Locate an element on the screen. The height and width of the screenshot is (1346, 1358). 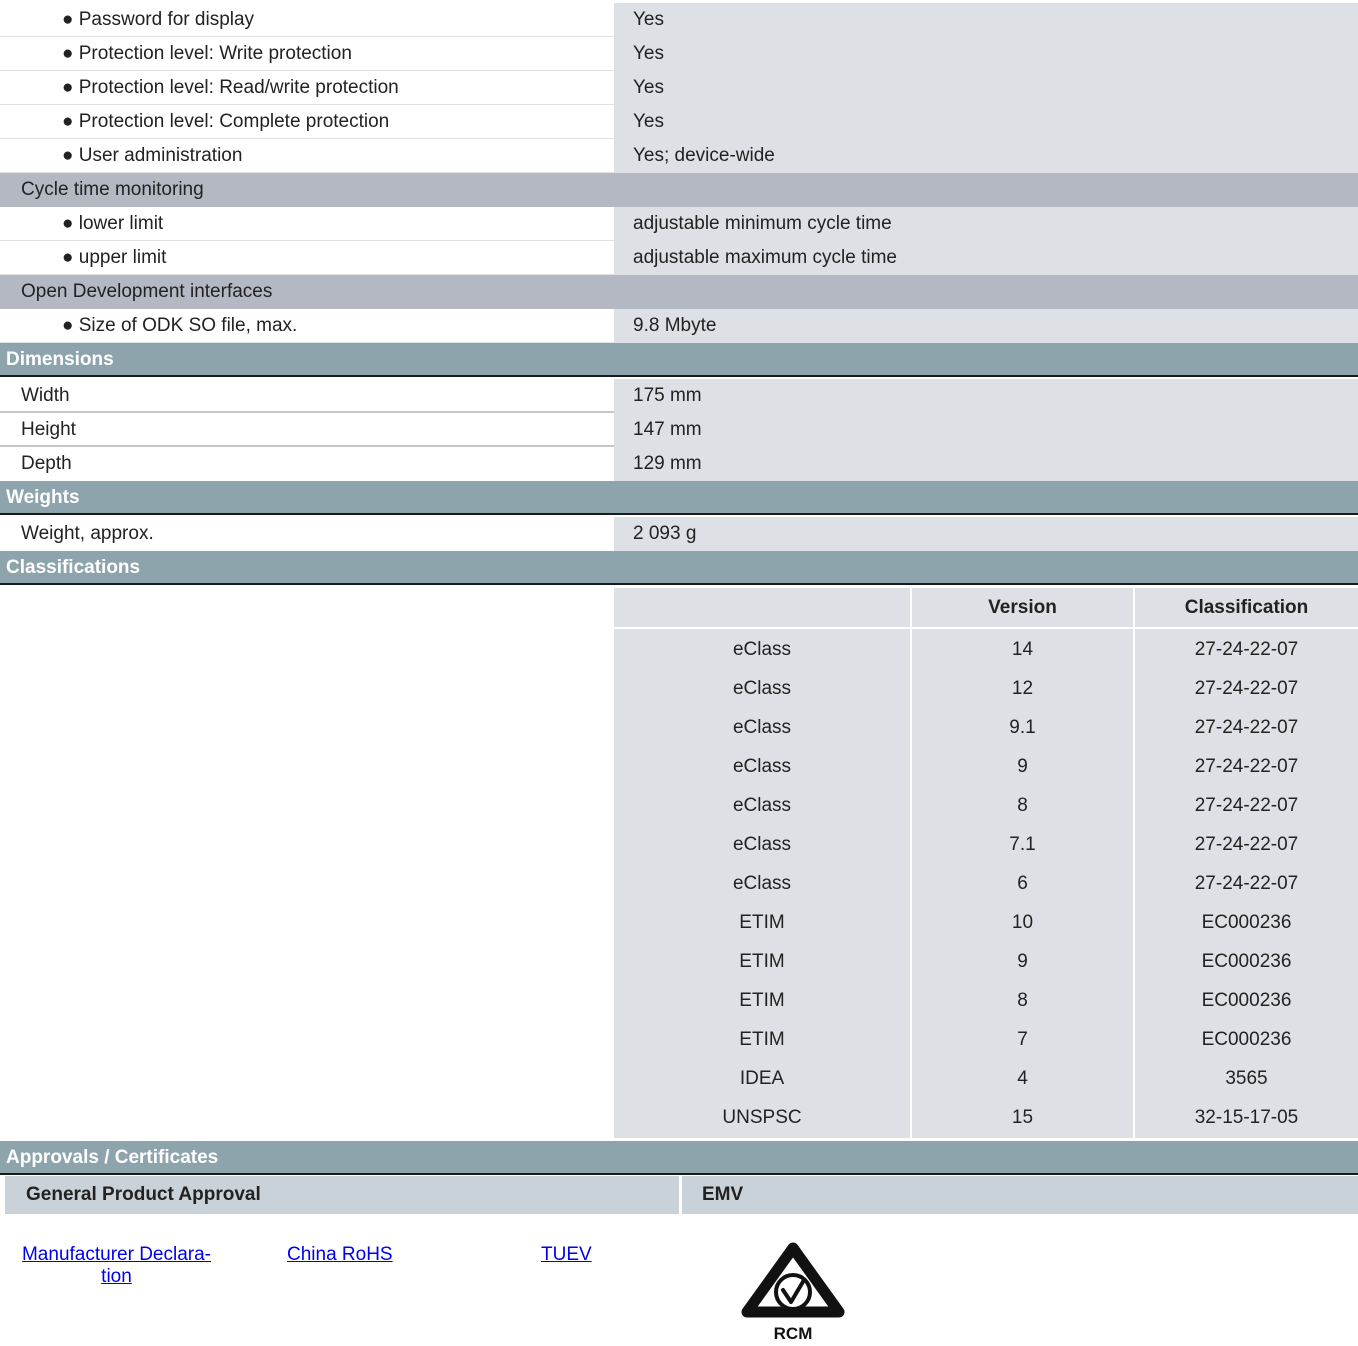
group-label: Cycle time monitoring is located at coordinates (112, 189).